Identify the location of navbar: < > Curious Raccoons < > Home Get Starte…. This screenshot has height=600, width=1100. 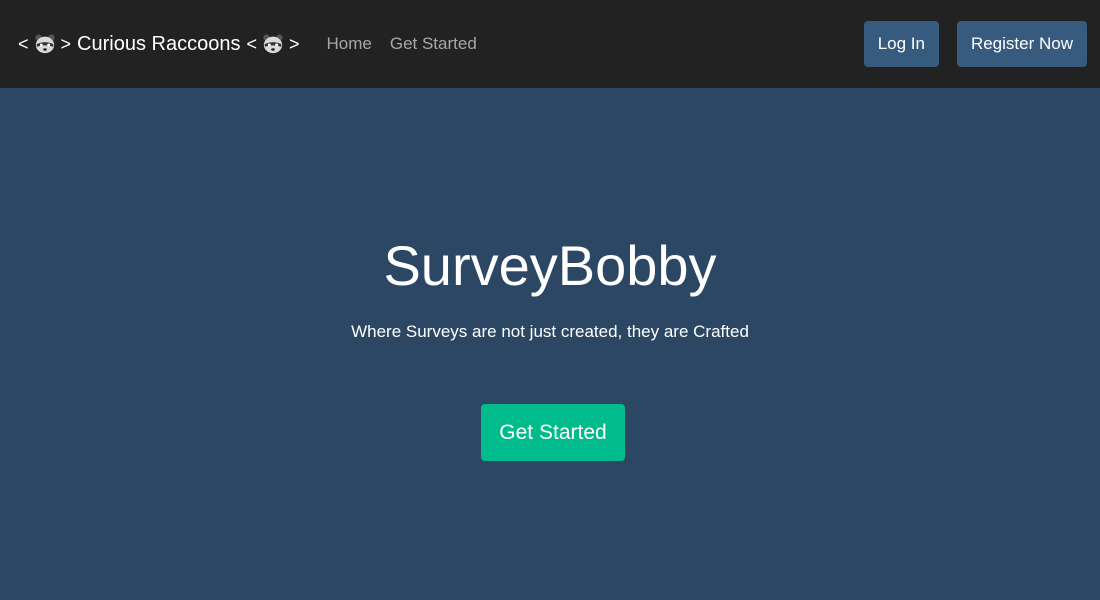
(550, 44).